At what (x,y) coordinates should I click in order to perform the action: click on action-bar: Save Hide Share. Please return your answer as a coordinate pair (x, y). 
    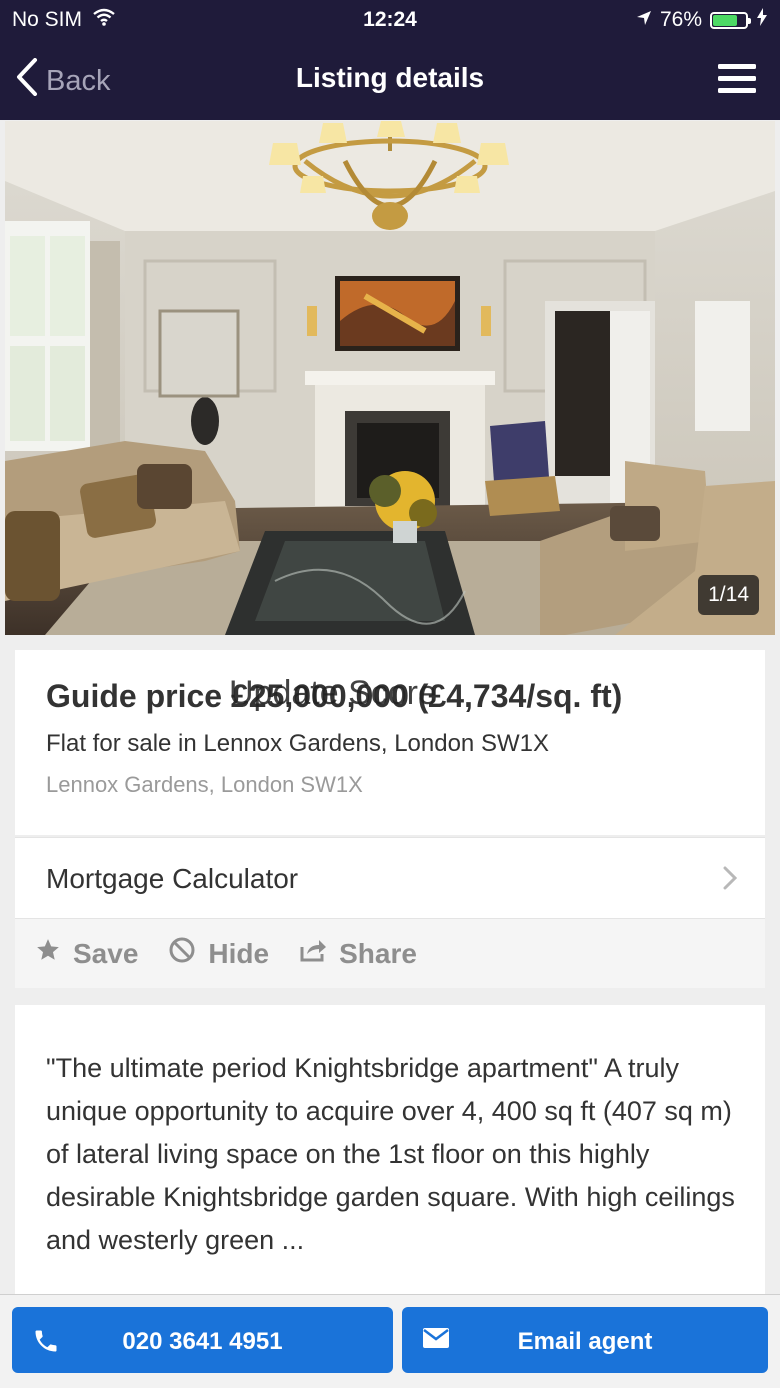
    Looking at the image, I should click on (390, 953).